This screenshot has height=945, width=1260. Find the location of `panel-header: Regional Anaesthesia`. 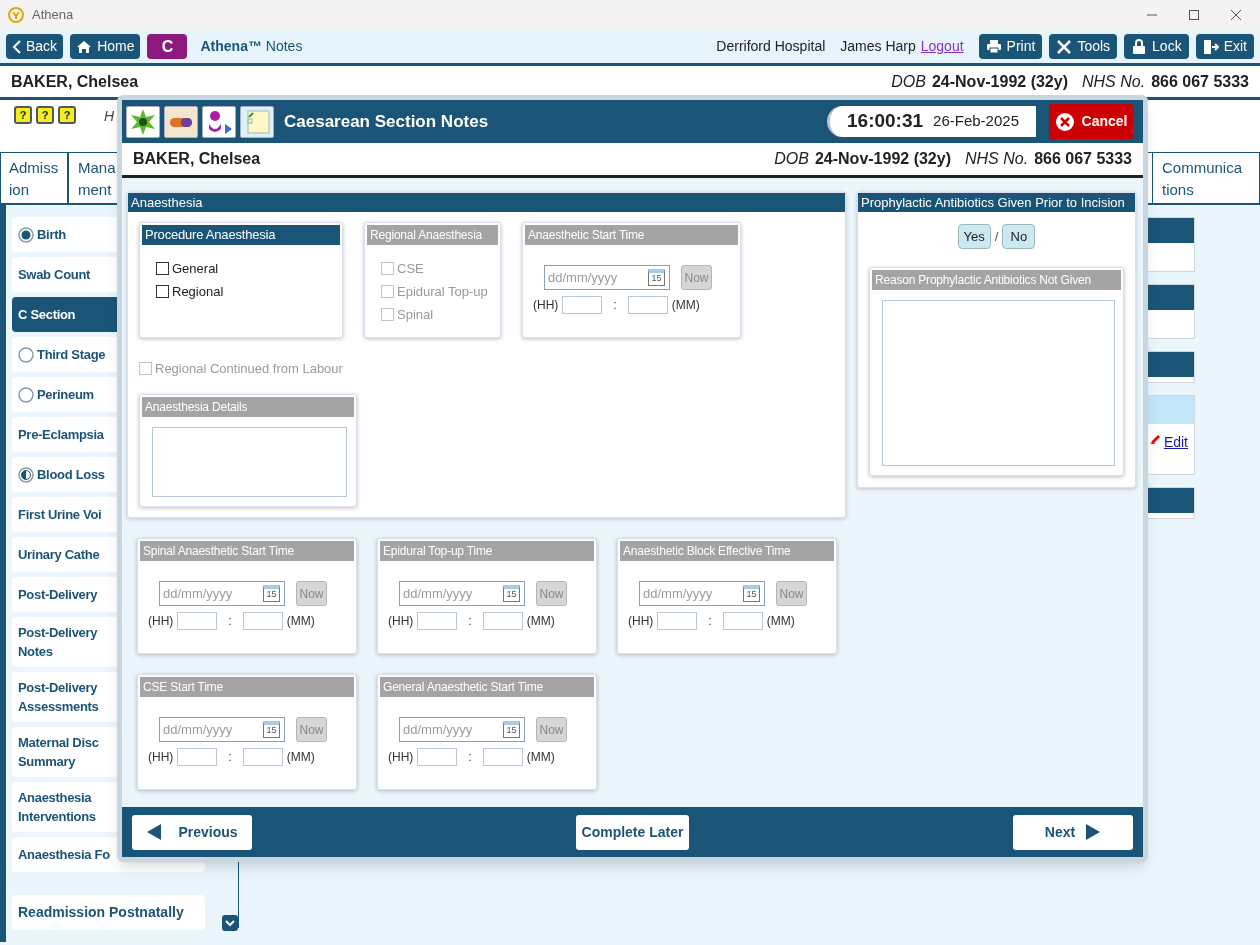

panel-header: Regional Anaesthesia is located at coordinates (432, 235).